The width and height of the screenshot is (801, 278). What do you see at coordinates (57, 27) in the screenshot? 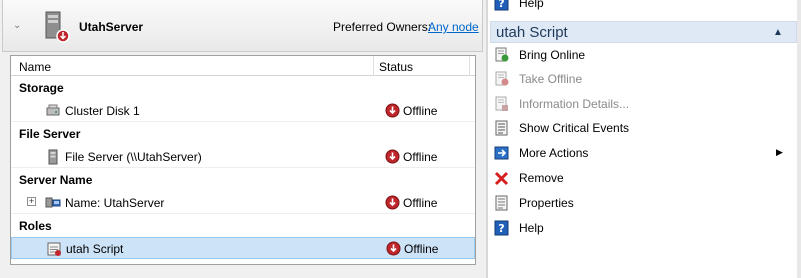
I see `server-icon` at bounding box center [57, 27].